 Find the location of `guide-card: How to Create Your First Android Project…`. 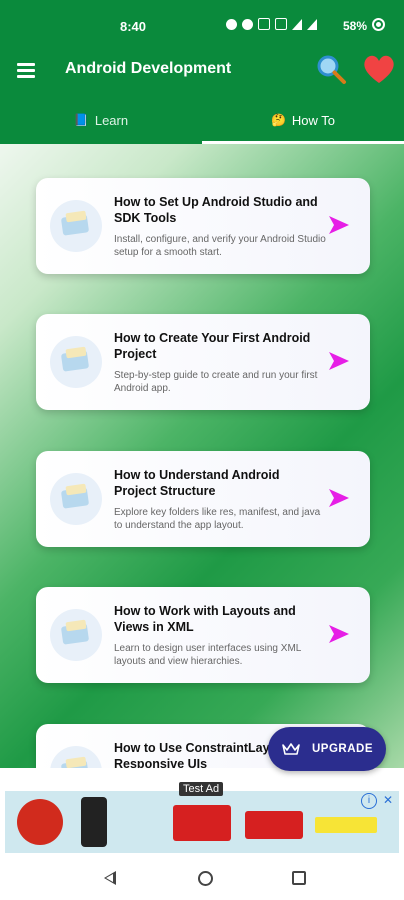

guide-card: How to Create Your First Android Project… is located at coordinates (203, 362).